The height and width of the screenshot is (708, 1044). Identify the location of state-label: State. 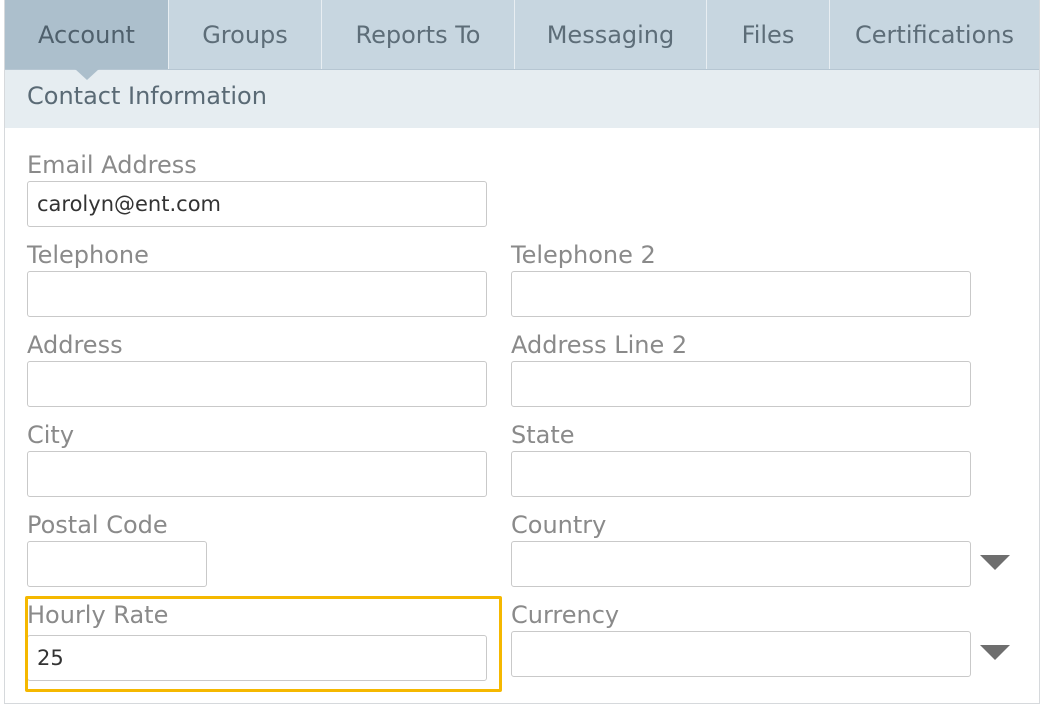
(543, 435).